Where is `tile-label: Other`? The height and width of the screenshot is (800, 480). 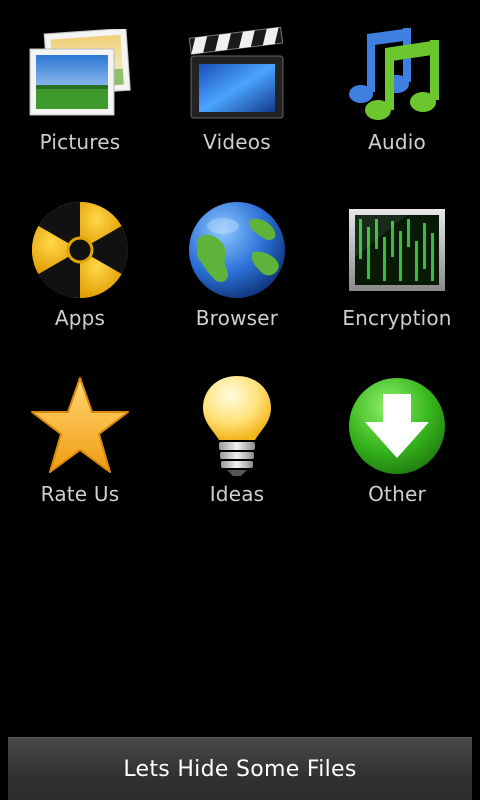
tile-label: Other is located at coordinates (397, 494).